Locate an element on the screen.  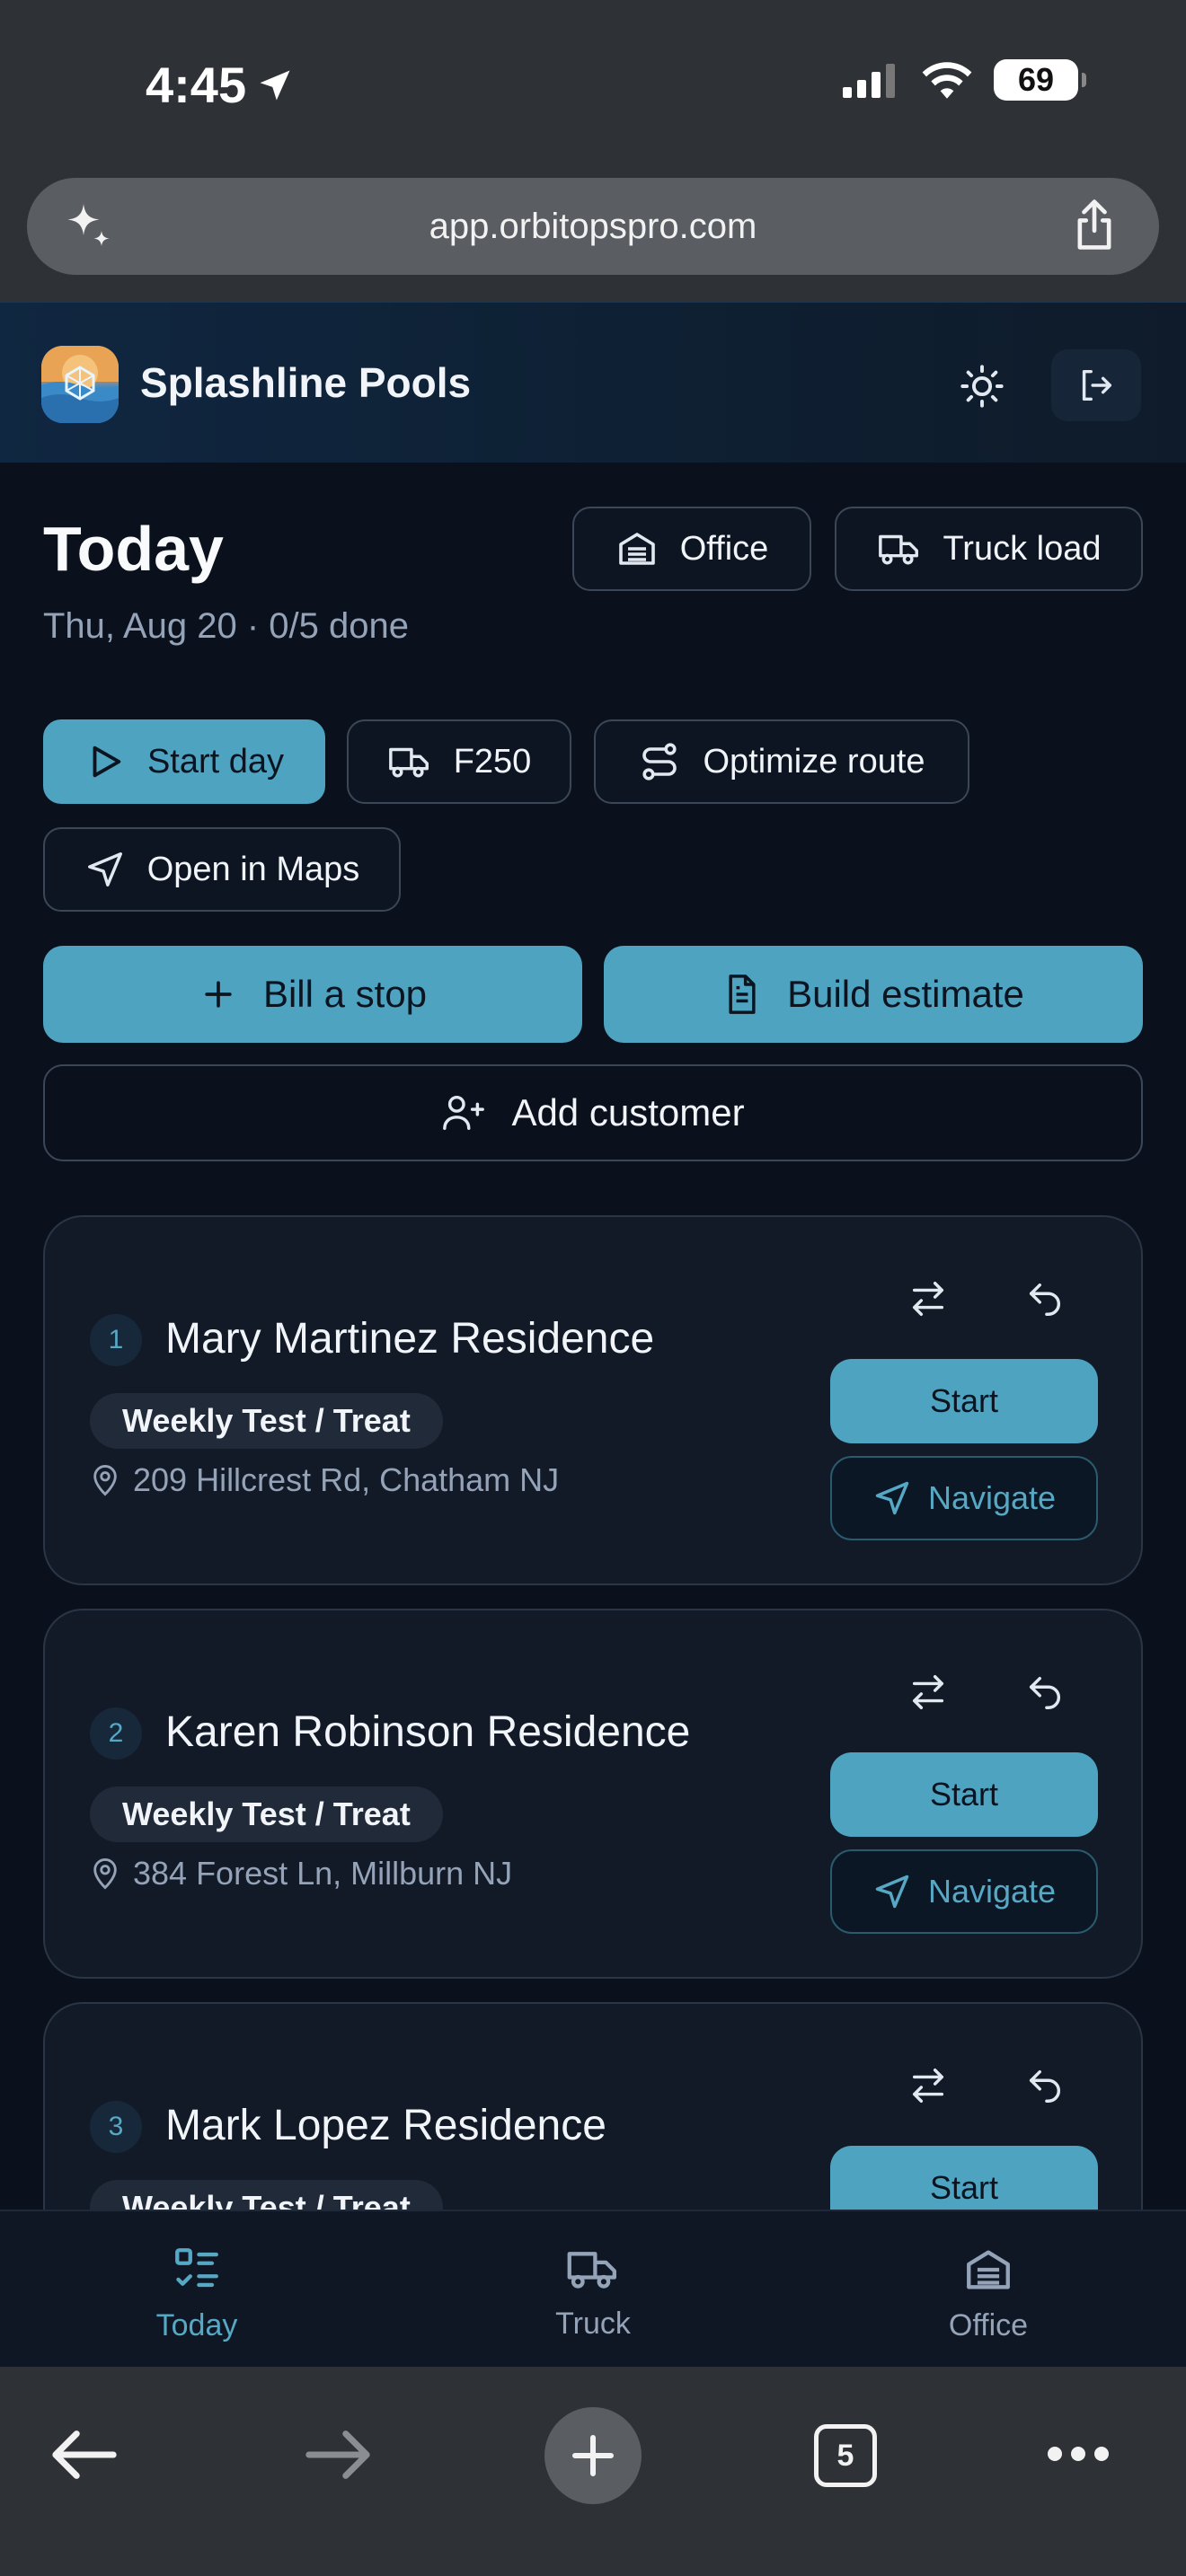
status-time: 4:45 is located at coordinates (220, 85).